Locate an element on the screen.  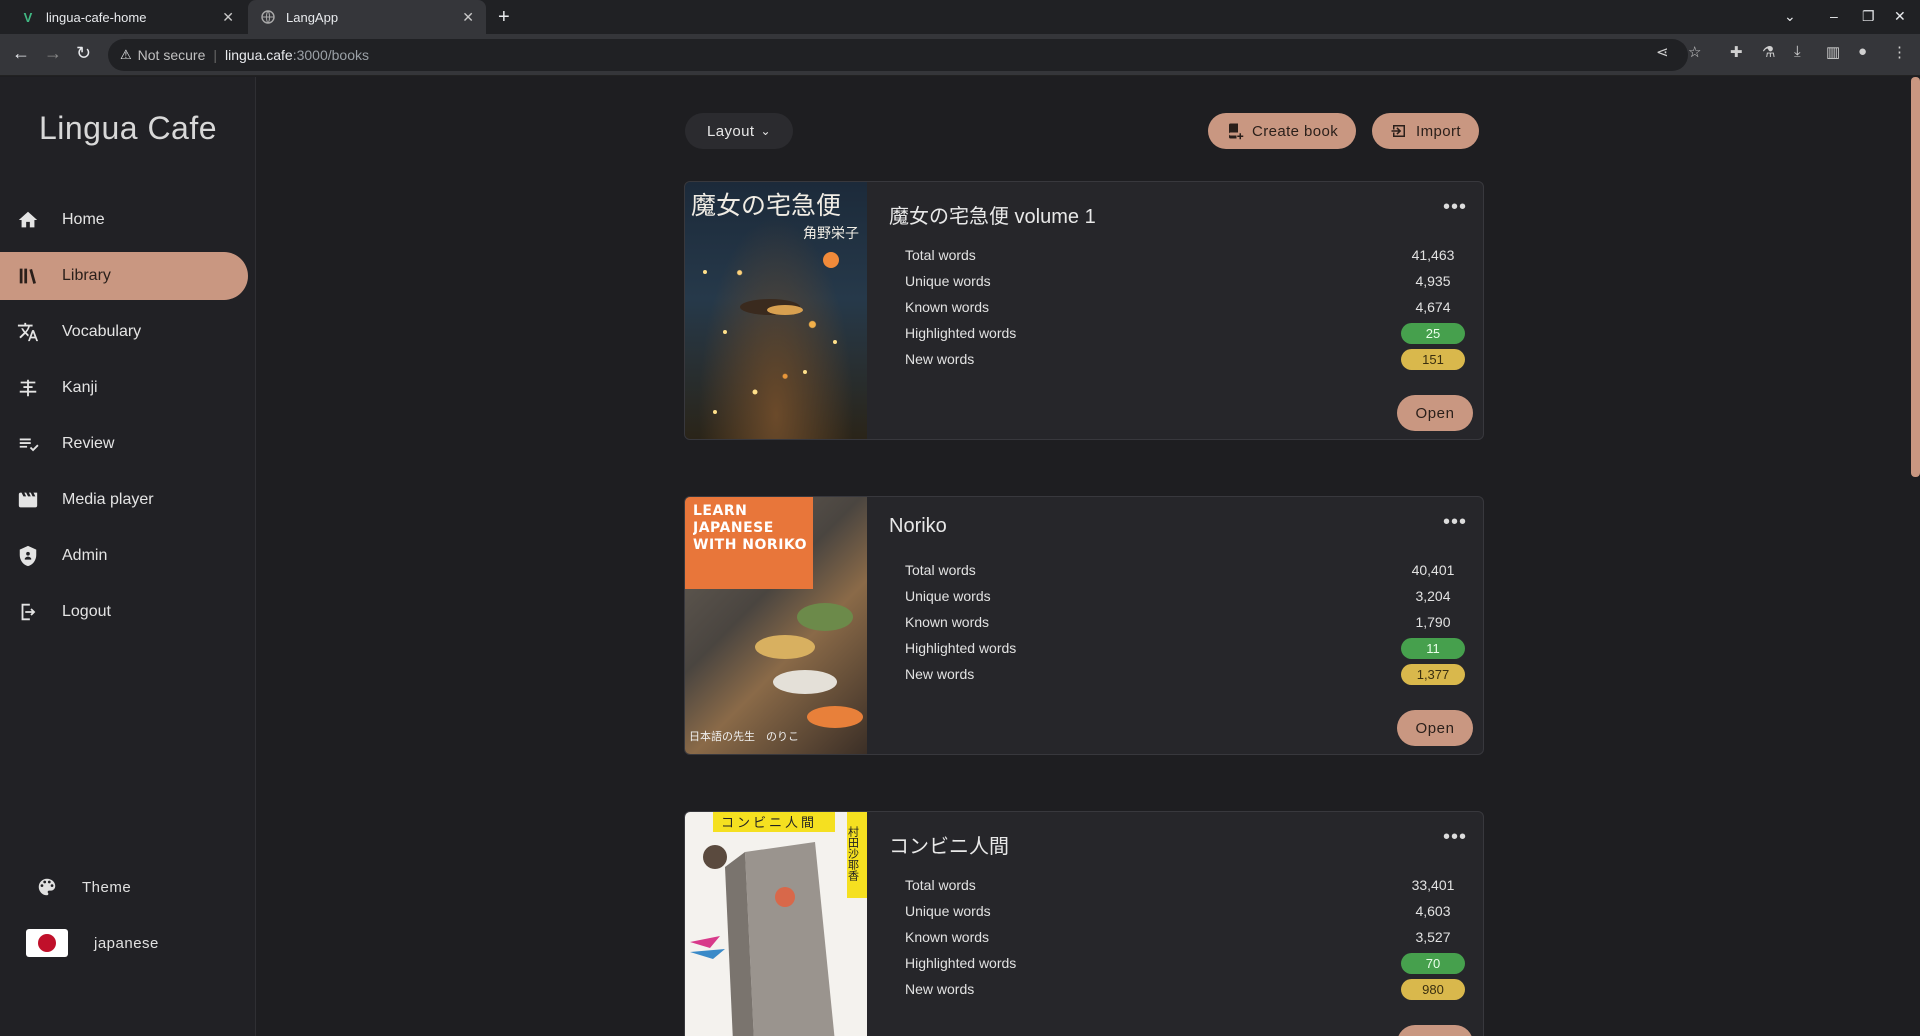
new-tab-button: + is located at coordinates (504, 17).